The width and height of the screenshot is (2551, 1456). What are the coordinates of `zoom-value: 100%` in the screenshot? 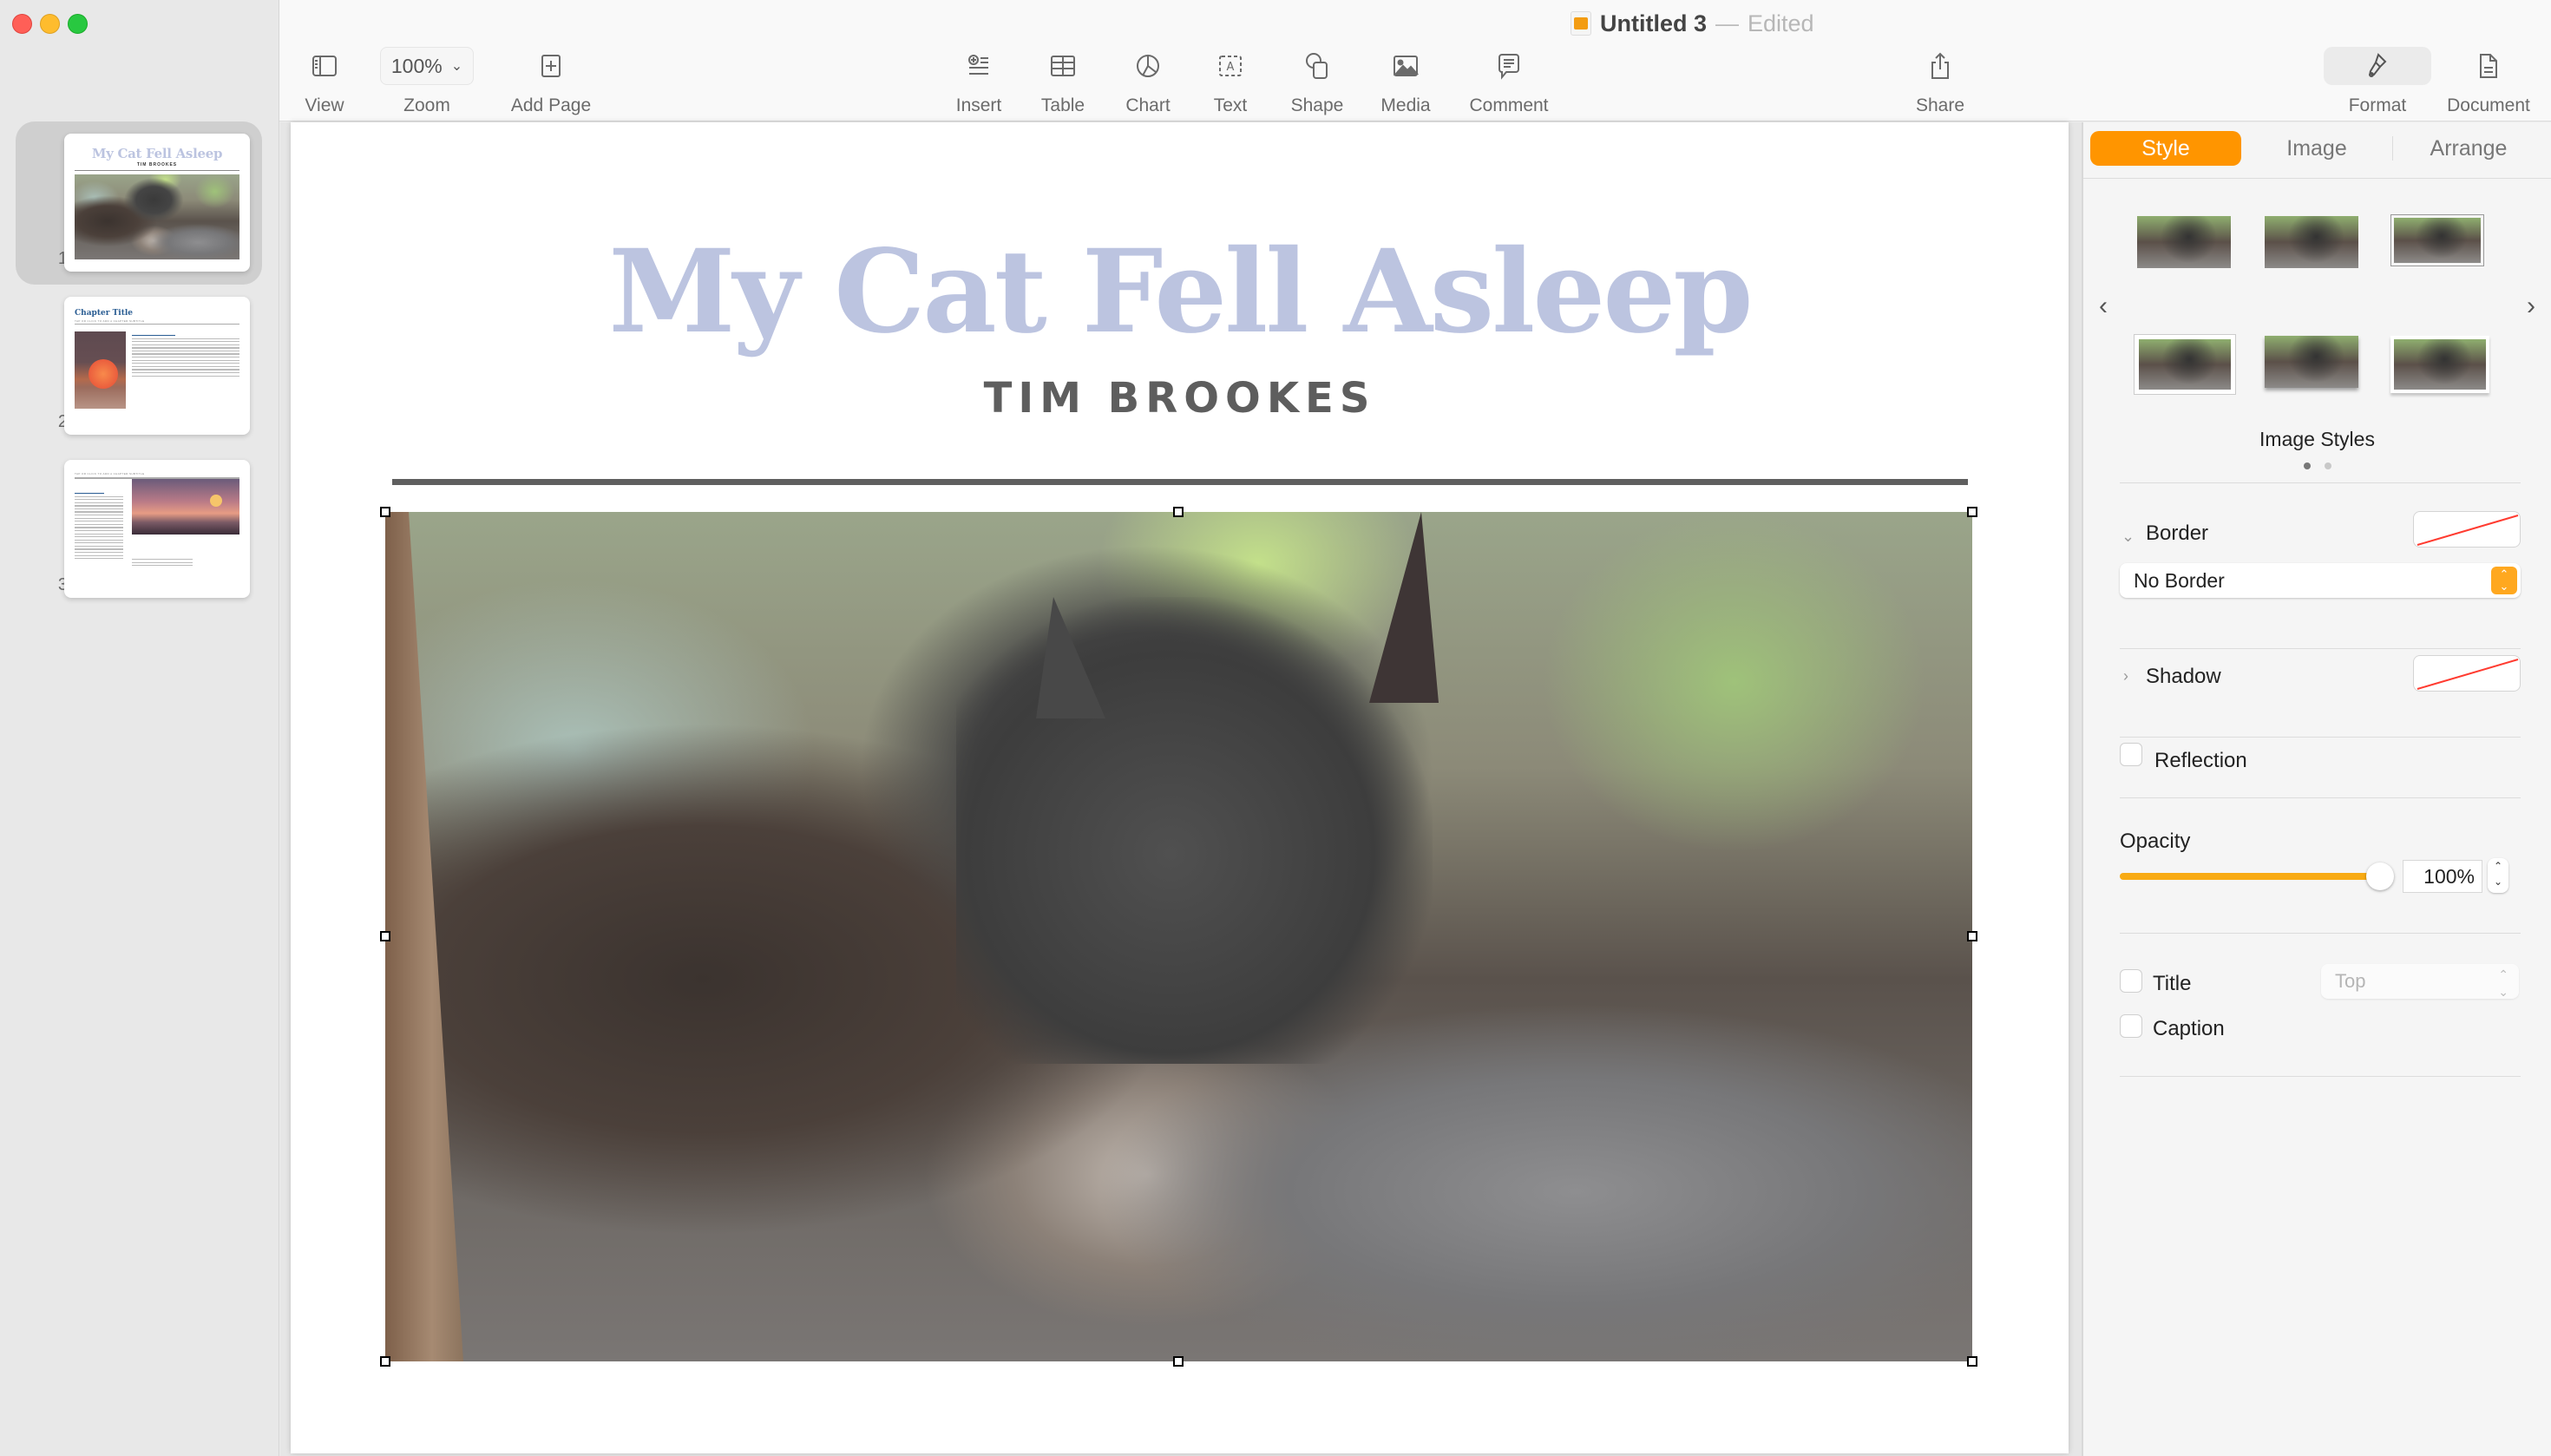 It's located at (416, 65).